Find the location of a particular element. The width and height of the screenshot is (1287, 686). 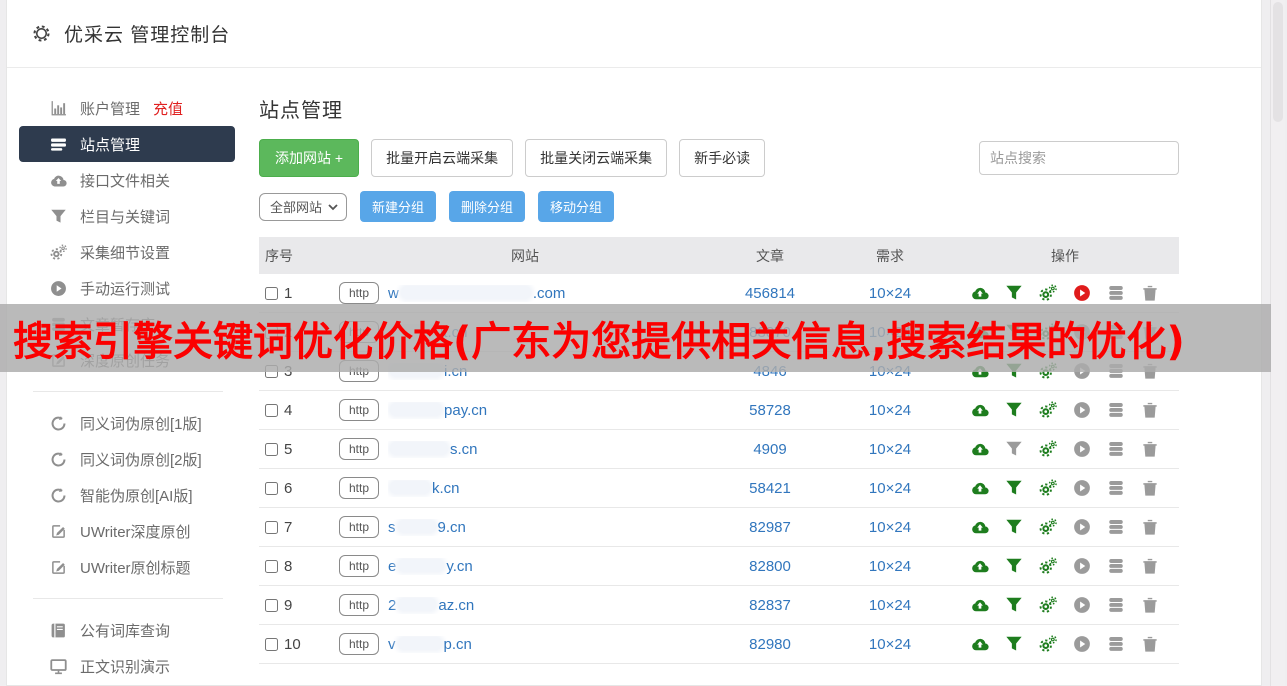

new-group-button: 新建分组 is located at coordinates (398, 206).